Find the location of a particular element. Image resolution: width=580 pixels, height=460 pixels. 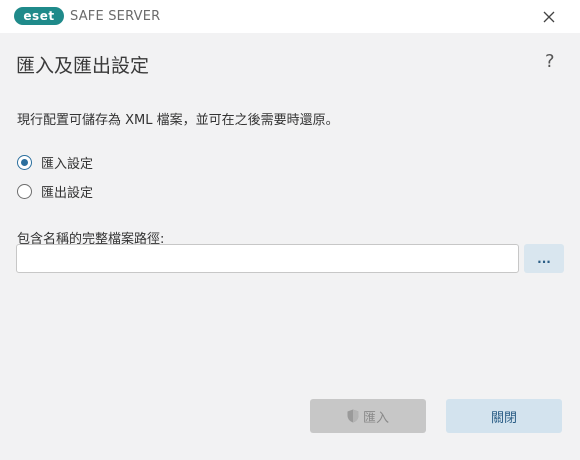

app-title: SAFE SERVER is located at coordinates (115, 16).